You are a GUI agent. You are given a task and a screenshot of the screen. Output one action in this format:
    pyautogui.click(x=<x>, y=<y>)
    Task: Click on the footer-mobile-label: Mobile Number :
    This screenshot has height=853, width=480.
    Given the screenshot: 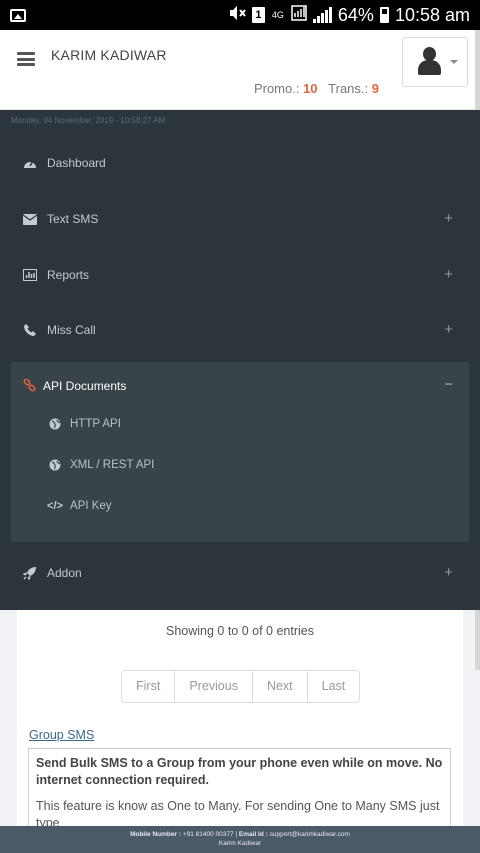 What is the action you would take?
    pyautogui.click(x=155, y=834)
    